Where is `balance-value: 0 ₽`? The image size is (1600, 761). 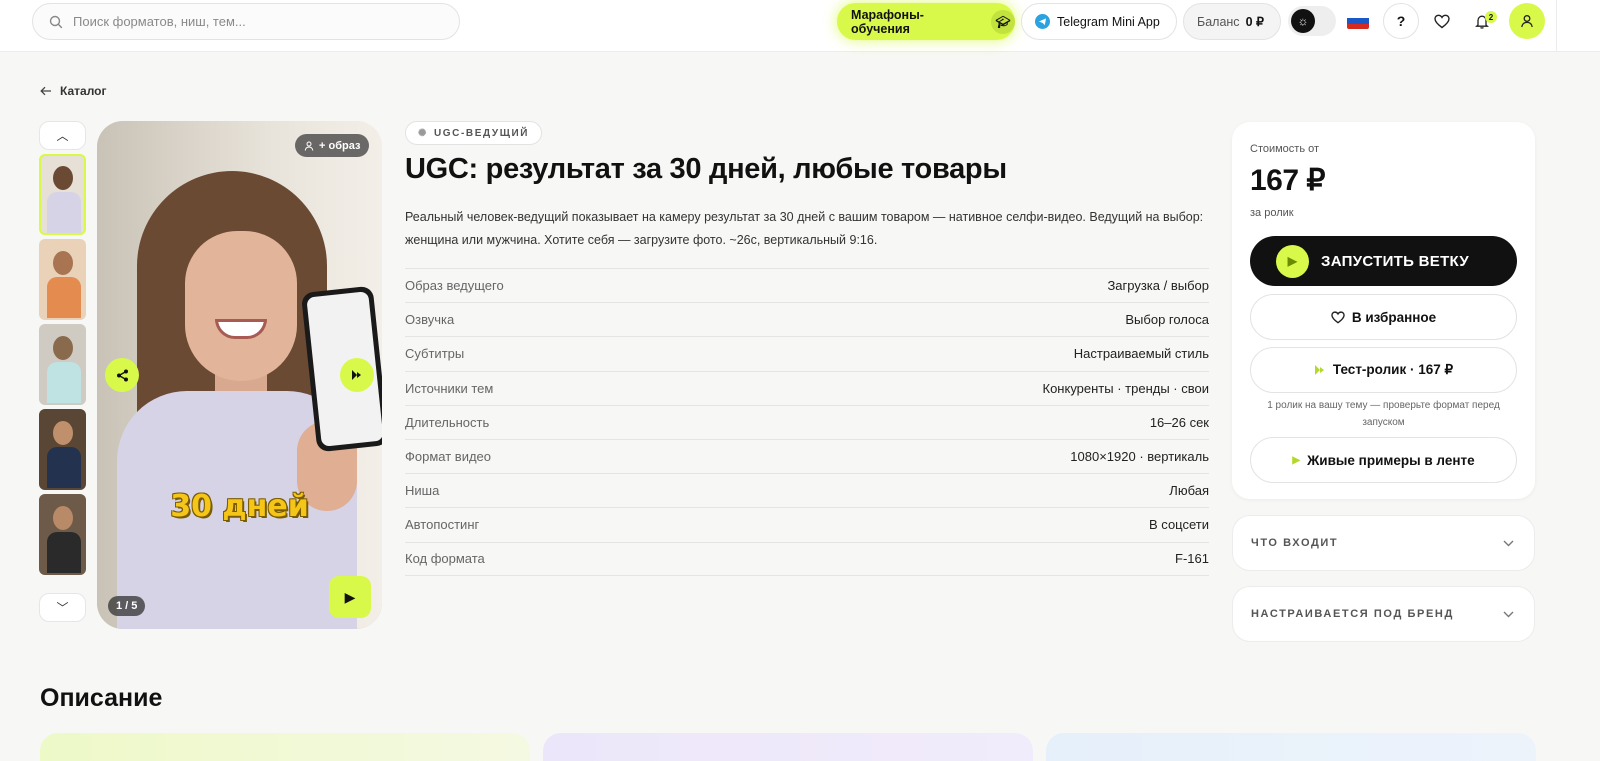
balance-value: 0 ₽ is located at coordinates (1254, 22).